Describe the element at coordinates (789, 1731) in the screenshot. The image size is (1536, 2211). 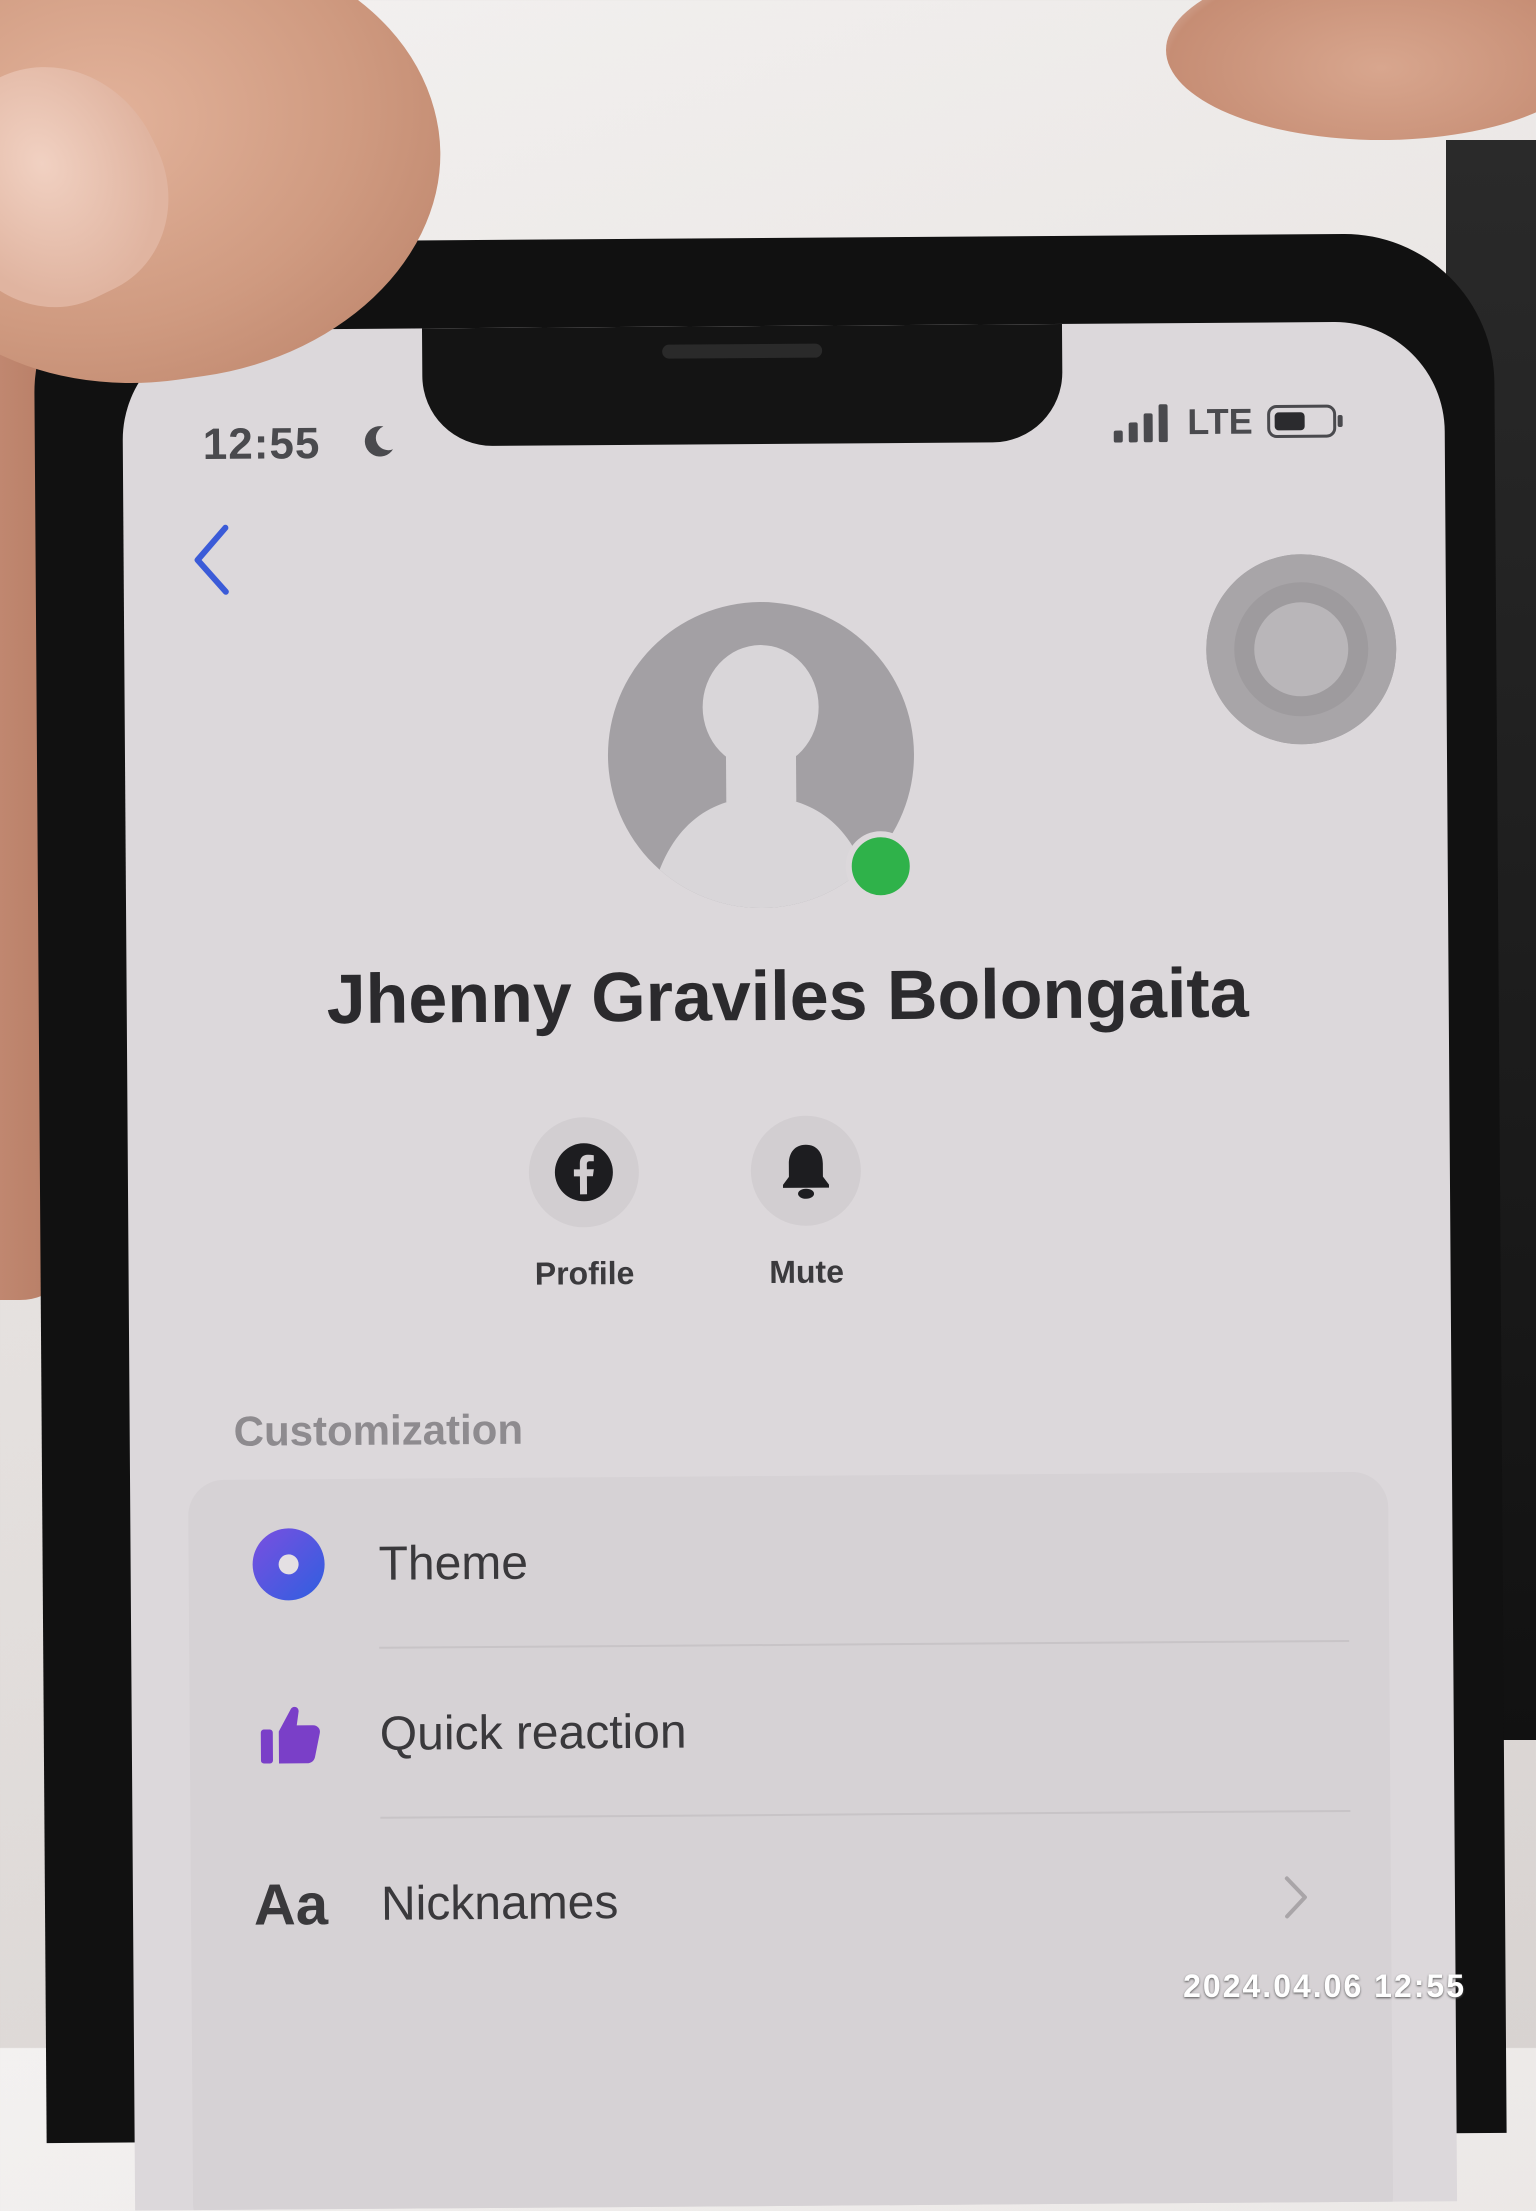
I see `quick-reaction-row: Quick reaction` at that location.